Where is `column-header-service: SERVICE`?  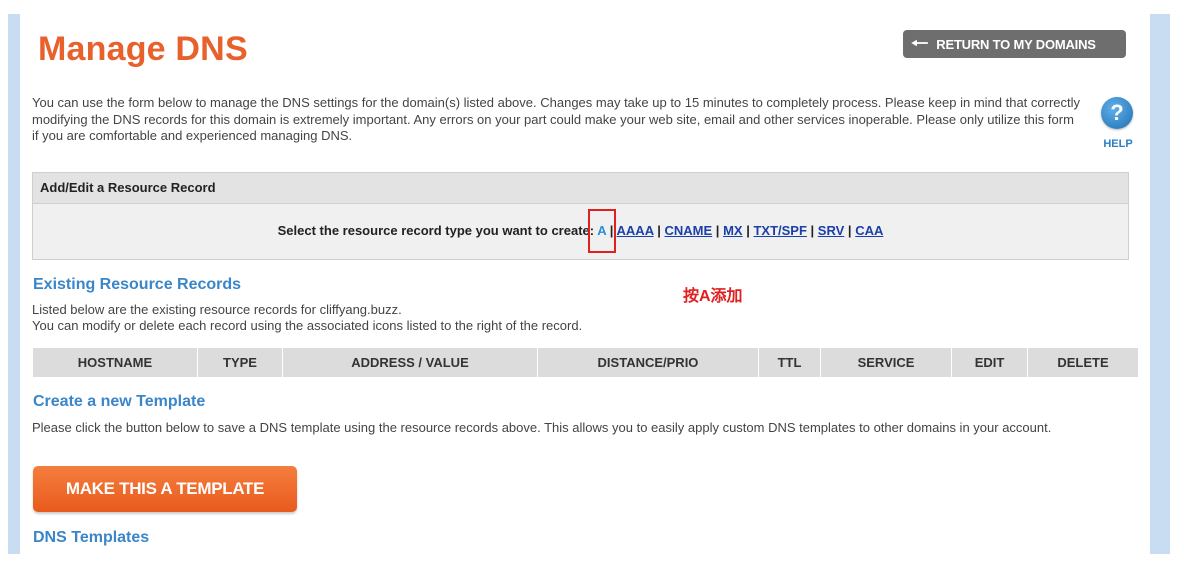
column-header-service: SERVICE is located at coordinates (886, 362).